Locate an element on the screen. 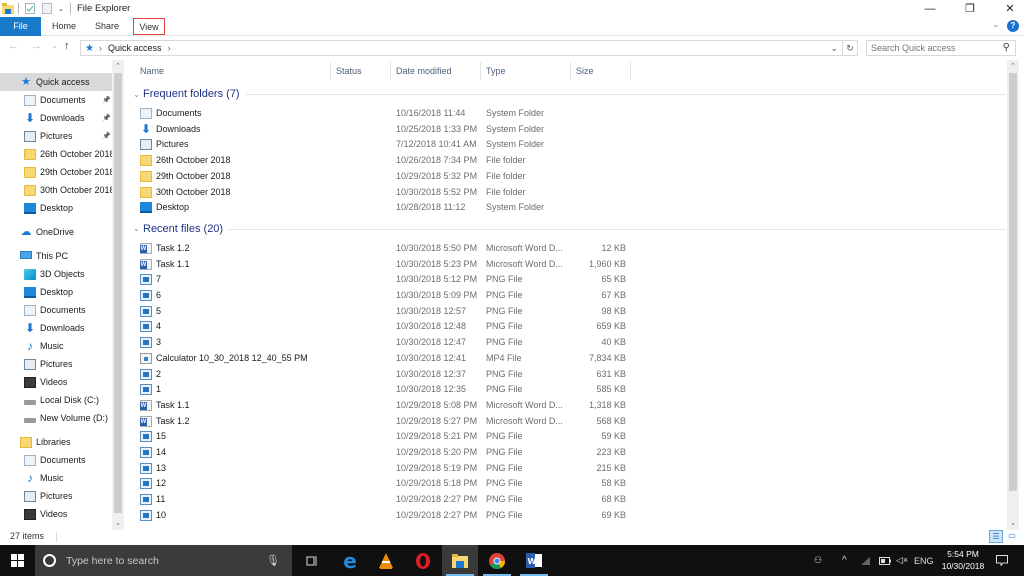 This screenshot has width=1024, height=576. nav-item-29th-october-2018: 29th October 2018 is located at coordinates (57, 172).